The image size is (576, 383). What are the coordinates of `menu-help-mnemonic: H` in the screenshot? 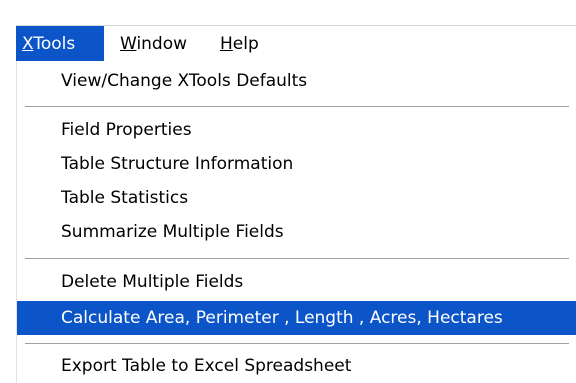 It's located at (226, 44).